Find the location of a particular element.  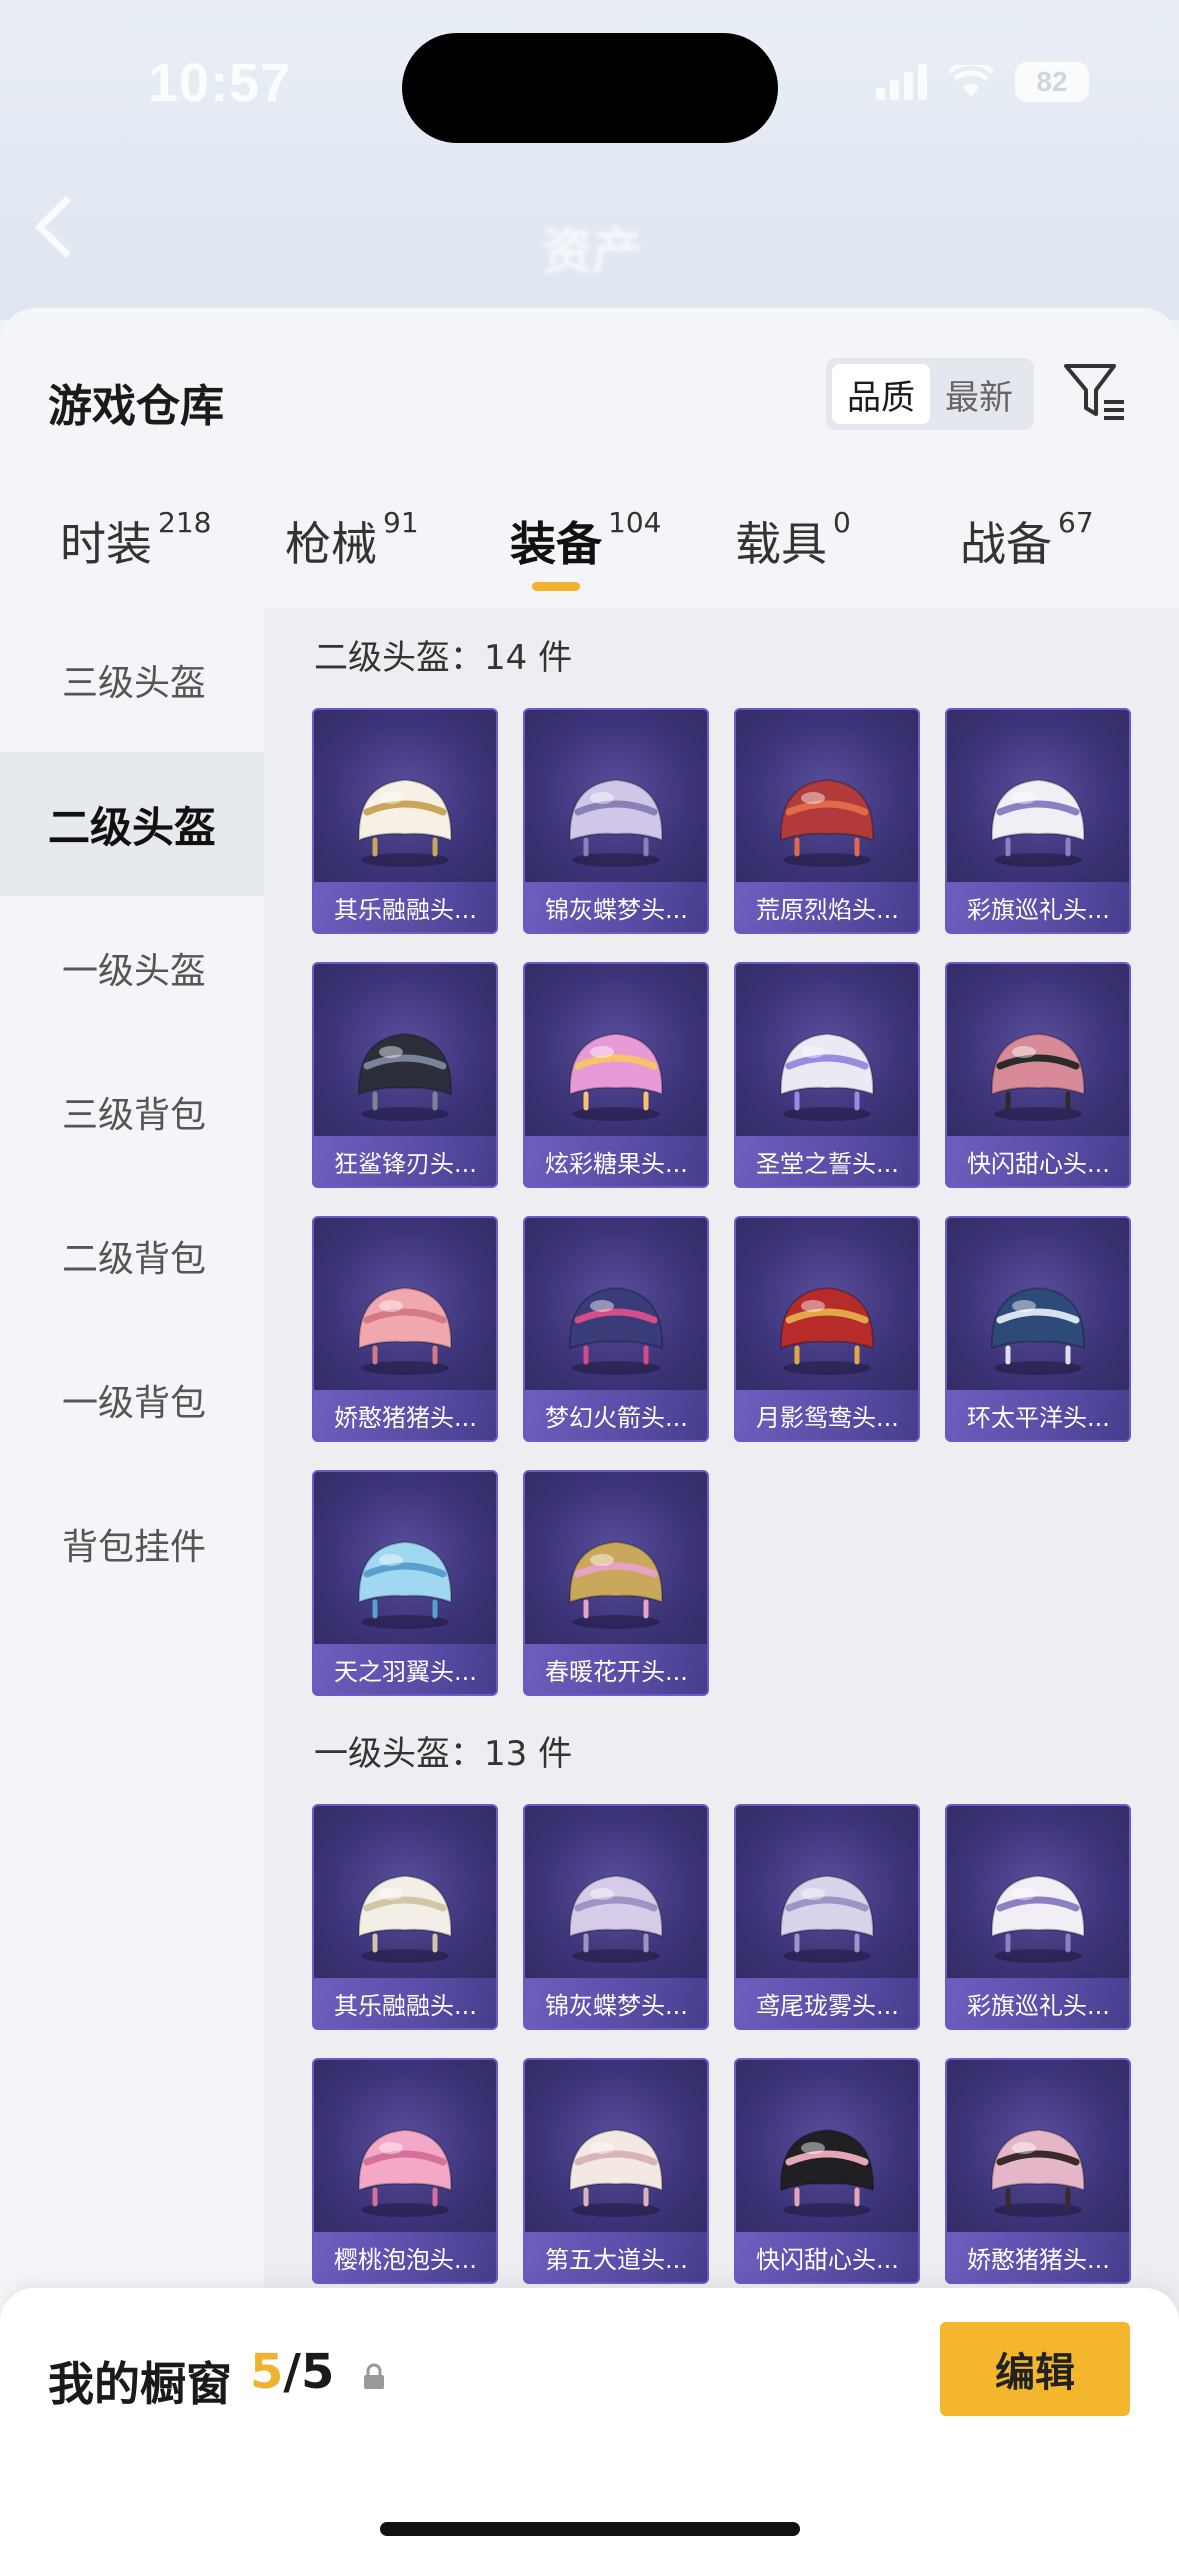

back-arrow-icon is located at coordinates (66, 227).